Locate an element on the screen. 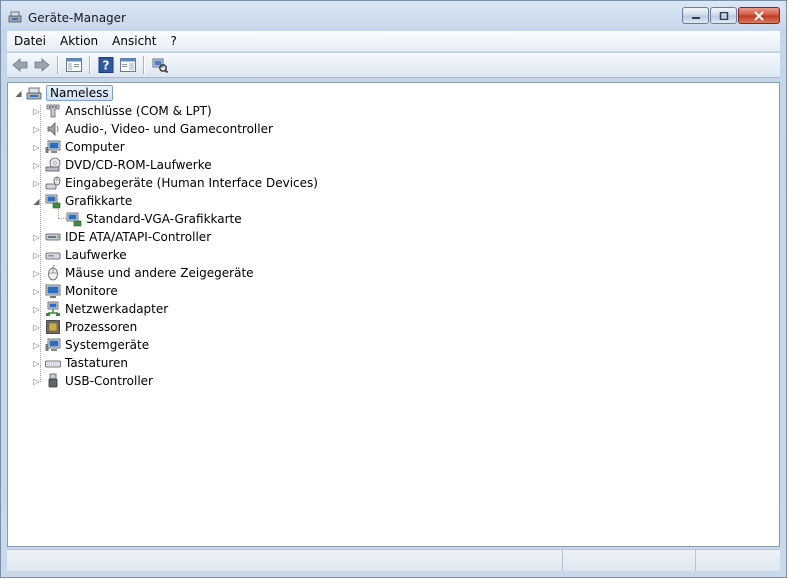 The height and width of the screenshot is (580, 789). tree-item-label: IDE ATA/ATAPI-Controller is located at coordinates (138, 237).